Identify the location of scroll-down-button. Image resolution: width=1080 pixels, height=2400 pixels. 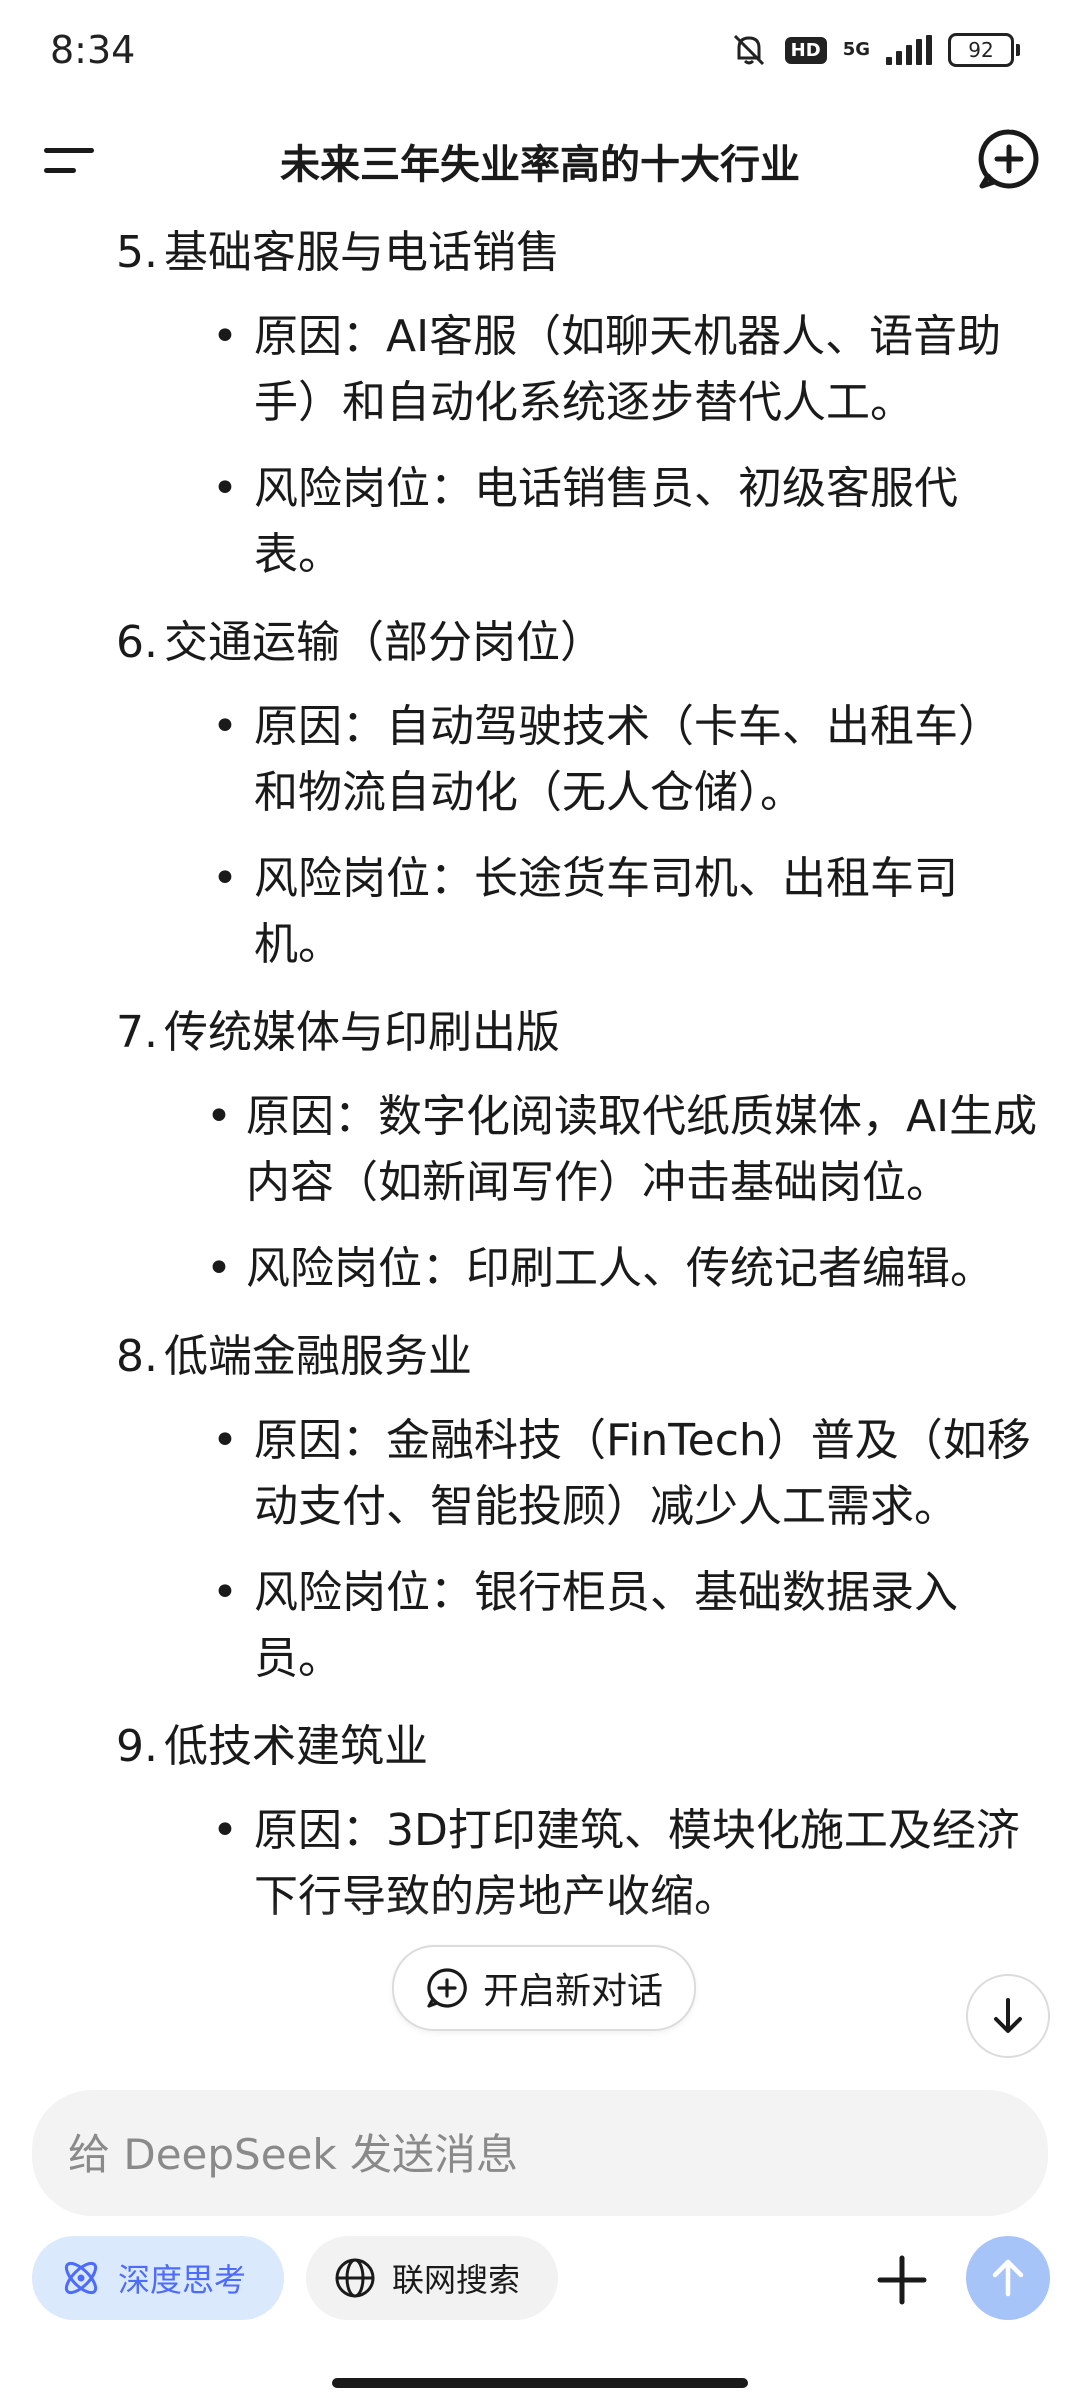
(1008, 2016).